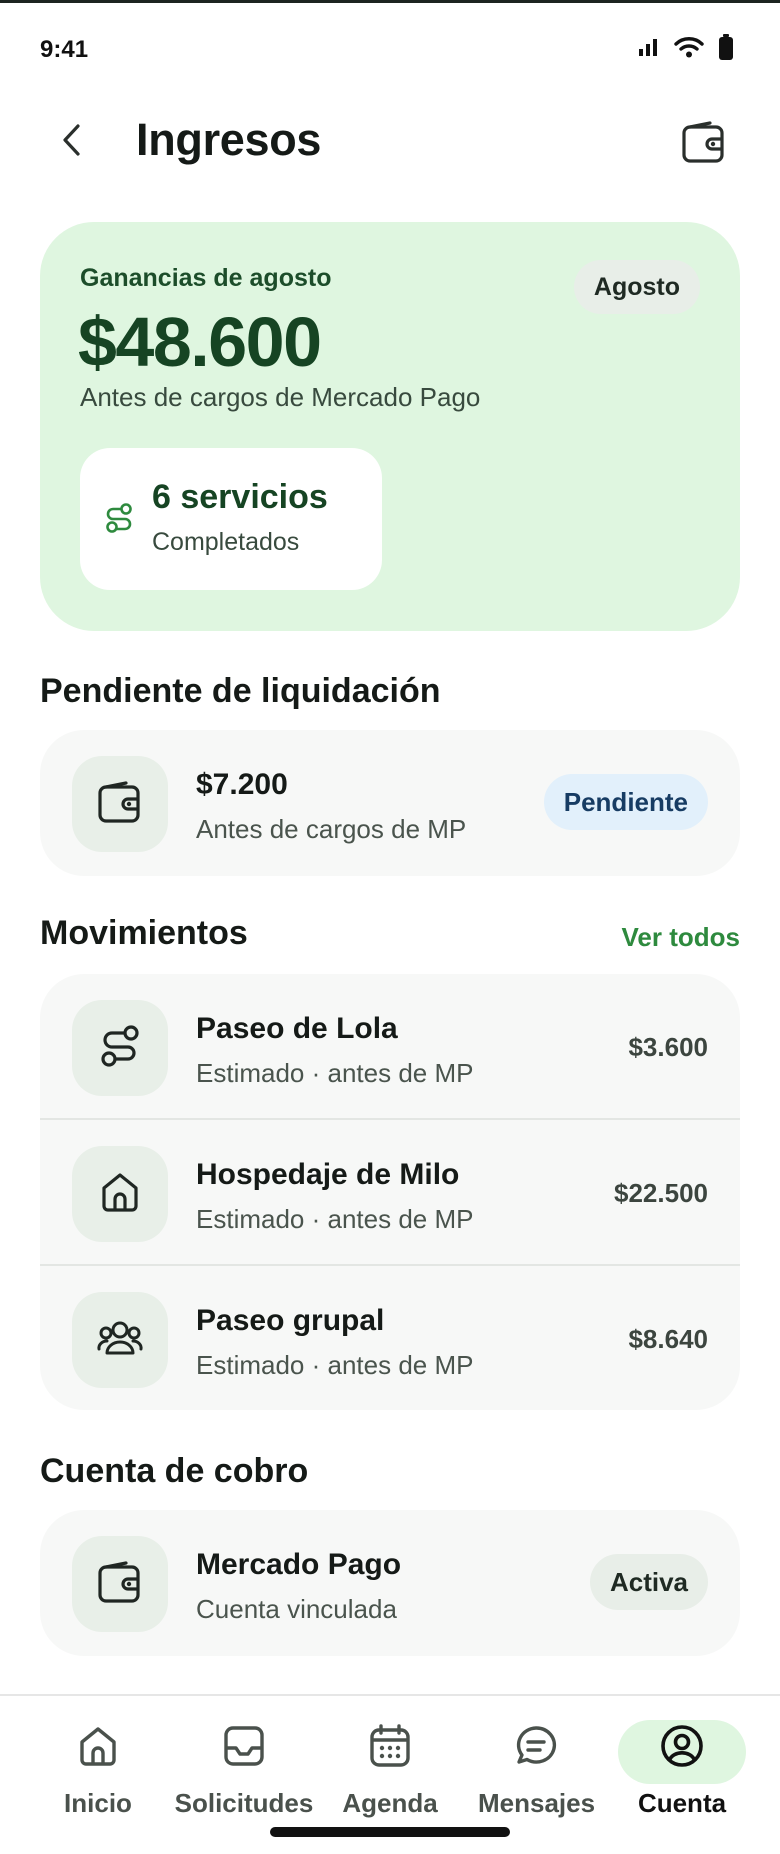 This screenshot has width=780, height=1854. I want to click on nav-item-cuenta: Cuenta, so click(682, 1769).